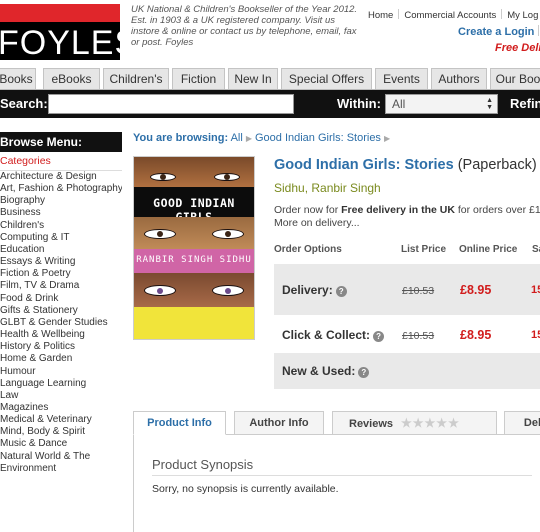 The image size is (540, 532). I want to click on sidebar-category-item: Fiction & Poetry, so click(61, 274).